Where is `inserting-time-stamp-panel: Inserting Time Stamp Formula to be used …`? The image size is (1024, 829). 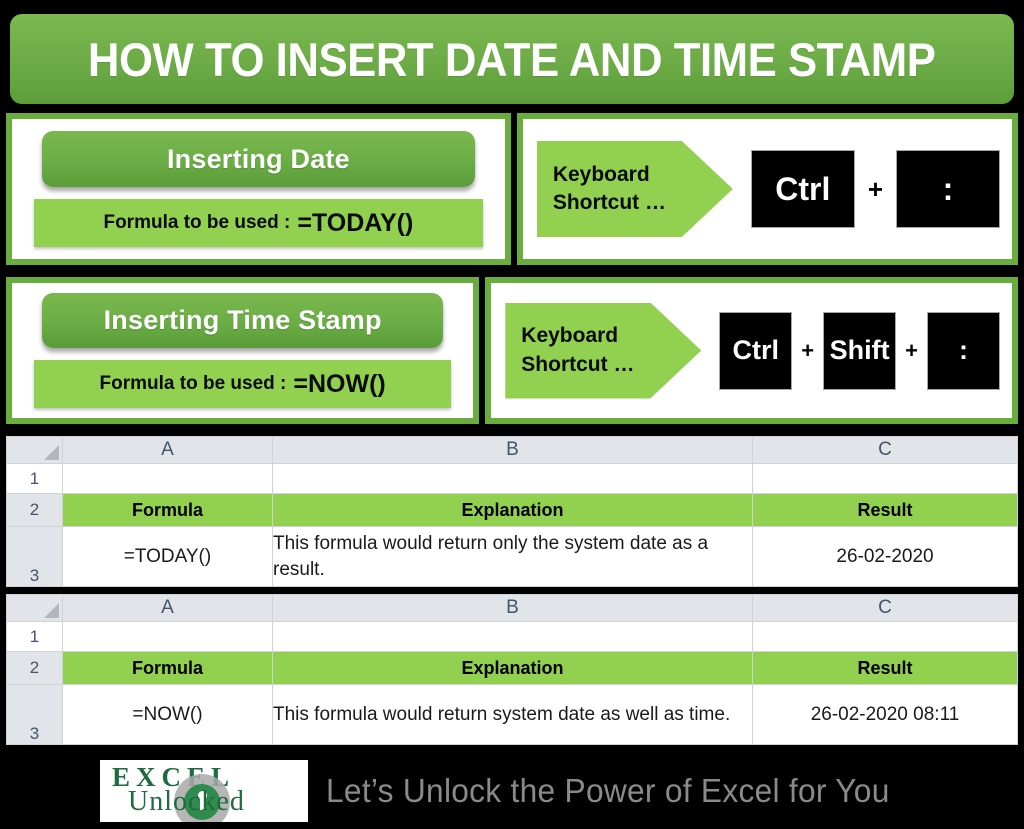
inserting-time-stamp-panel: Inserting Time Stamp Formula to be used … is located at coordinates (243, 350).